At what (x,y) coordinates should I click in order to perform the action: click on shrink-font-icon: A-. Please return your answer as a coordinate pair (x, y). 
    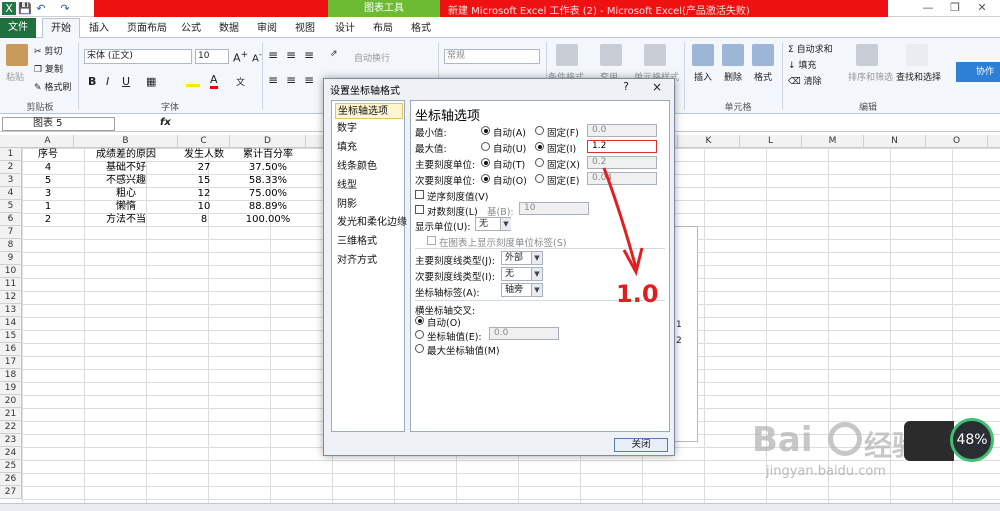
    Looking at the image, I should click on (257, 56).